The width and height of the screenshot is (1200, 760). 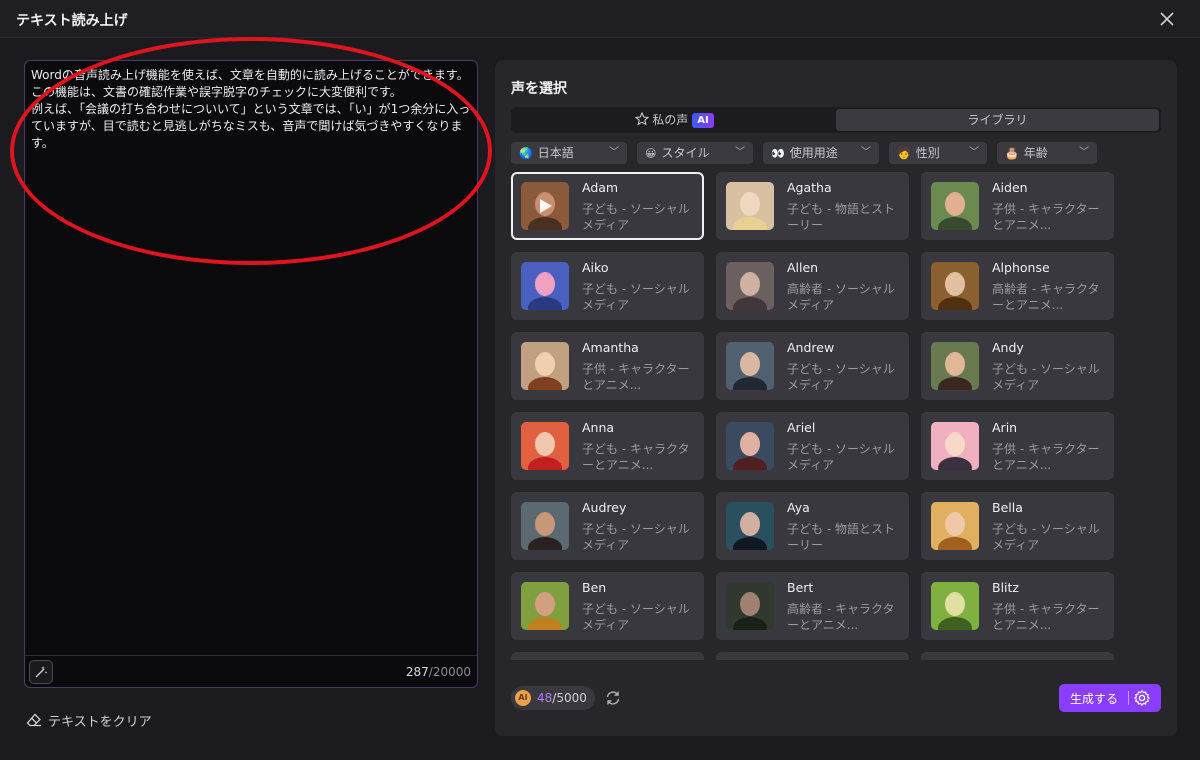 I want to click on generate-button: 生成する, so click(x=1110, y=698).